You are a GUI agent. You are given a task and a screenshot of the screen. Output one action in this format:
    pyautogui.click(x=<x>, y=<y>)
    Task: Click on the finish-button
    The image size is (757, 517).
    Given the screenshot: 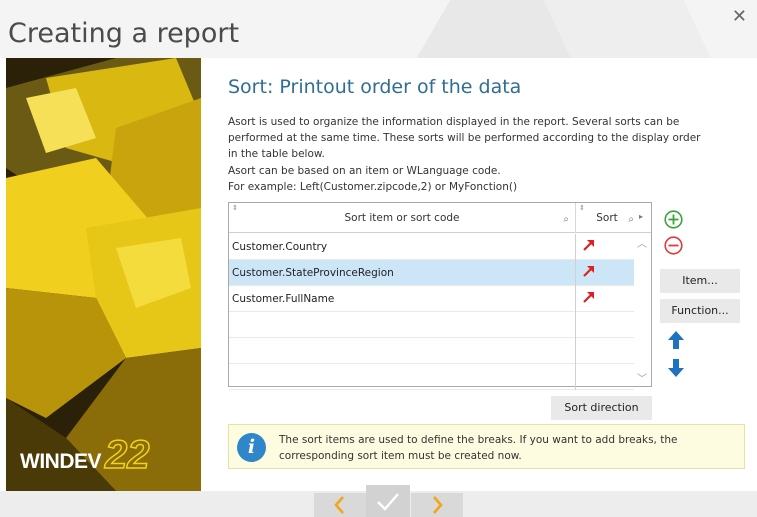 What is the action you would take?
    pyautogui.click(x=388, y=501)
    